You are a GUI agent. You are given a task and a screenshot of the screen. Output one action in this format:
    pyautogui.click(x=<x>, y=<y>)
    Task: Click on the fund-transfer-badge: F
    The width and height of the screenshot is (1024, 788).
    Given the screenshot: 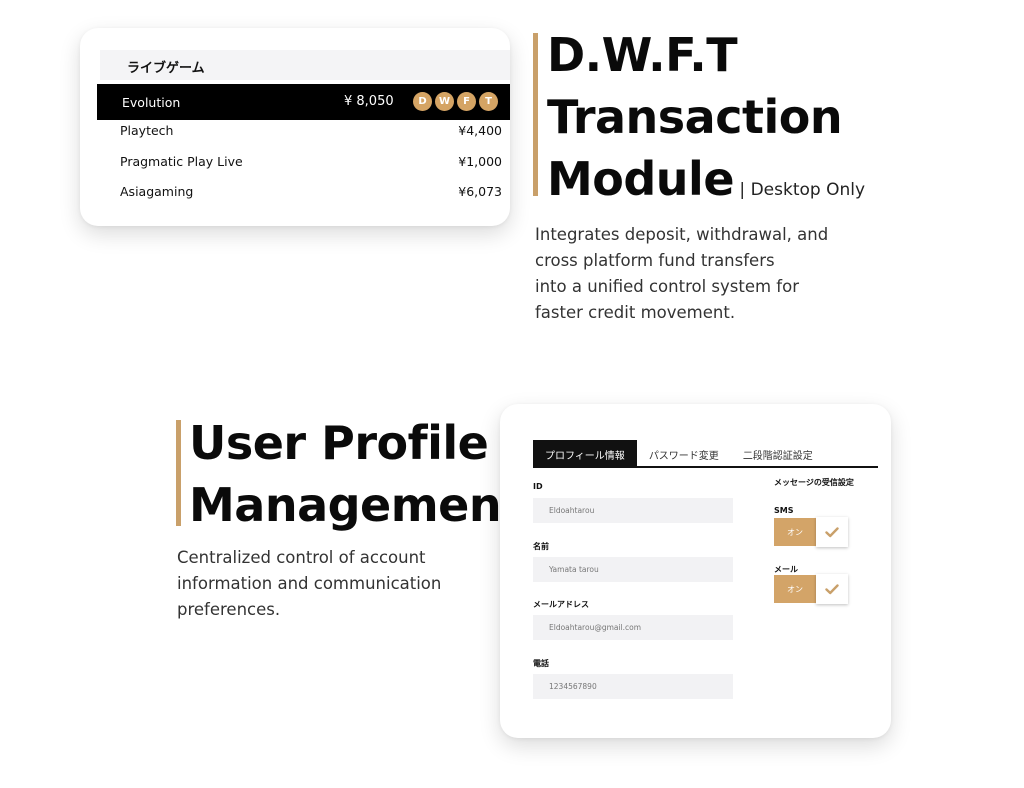 What is the action you would take?
    pyautogui.click(x=466, y=101)
    